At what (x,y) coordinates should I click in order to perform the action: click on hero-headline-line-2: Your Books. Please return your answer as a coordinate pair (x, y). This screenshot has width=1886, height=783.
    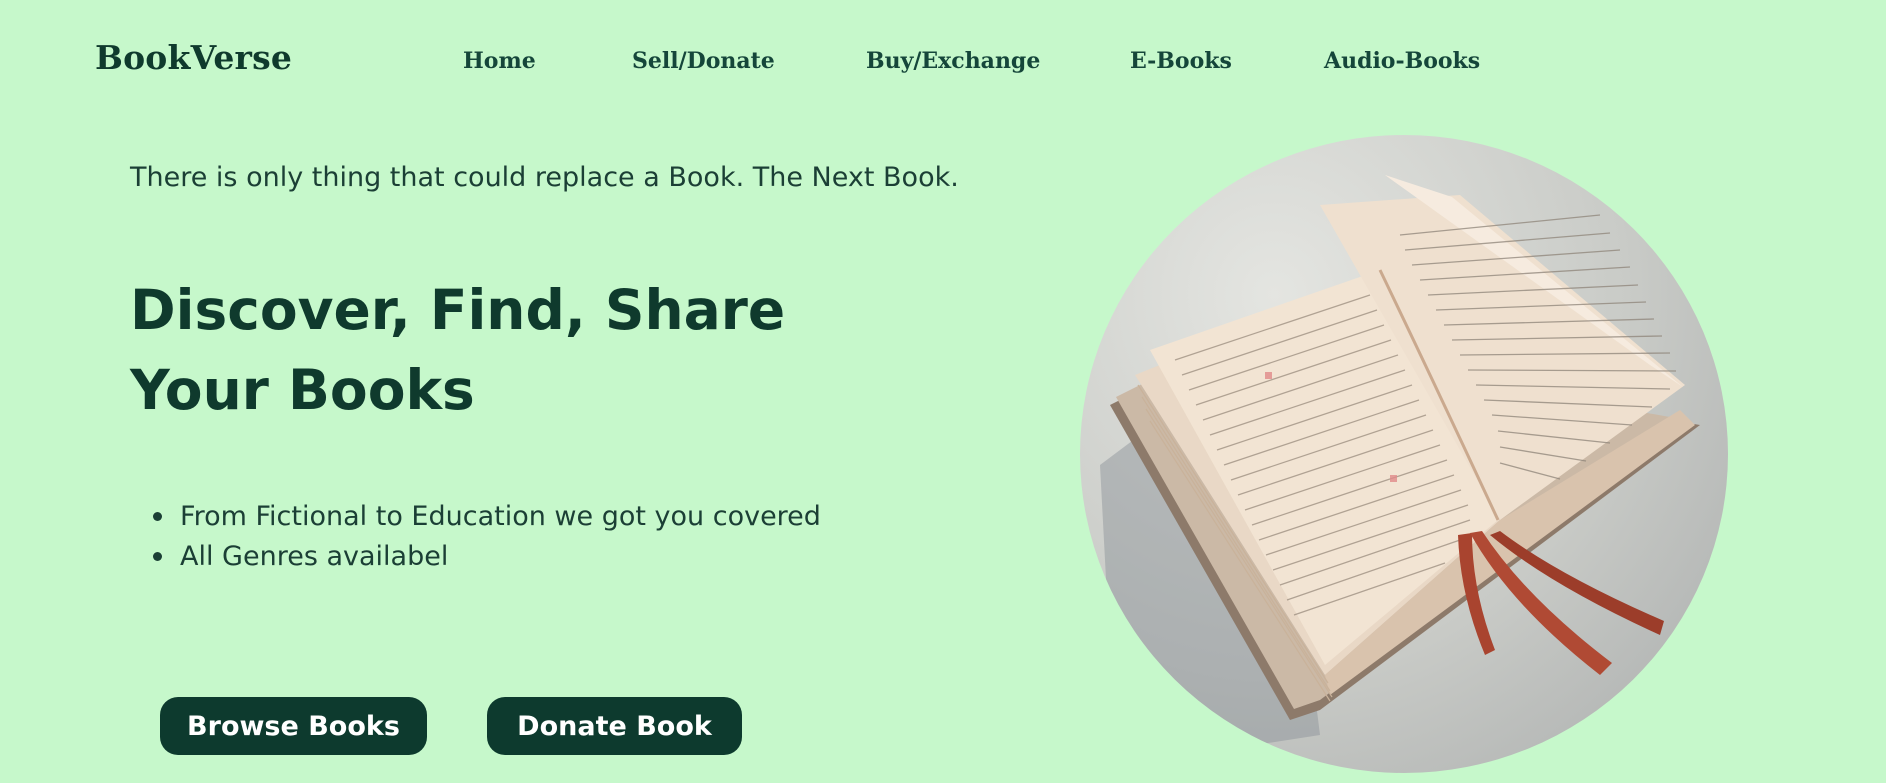
    Looking at the image, I should click on (302, 390).